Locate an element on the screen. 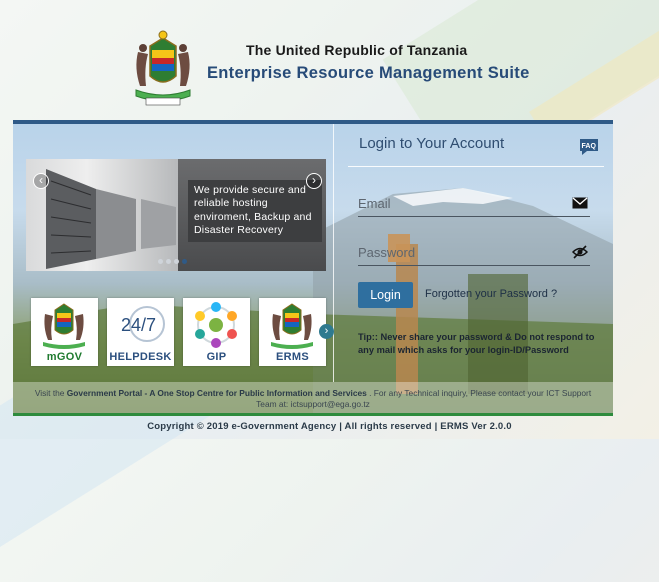 This screenshot has height=582, width=659. chevron-left-icon: ‹ is located at coordinates (41, 180).